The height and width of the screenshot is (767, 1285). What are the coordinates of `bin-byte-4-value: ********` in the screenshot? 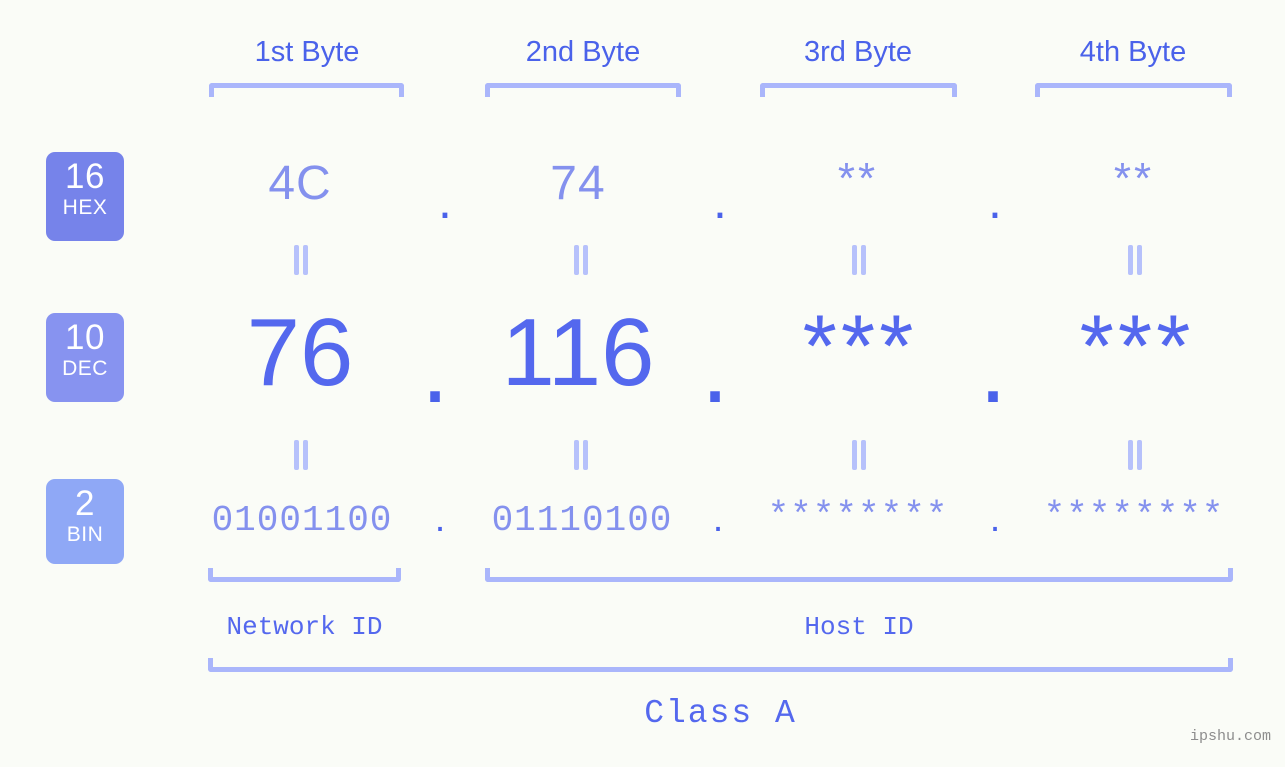 It's located at (1134, 516).